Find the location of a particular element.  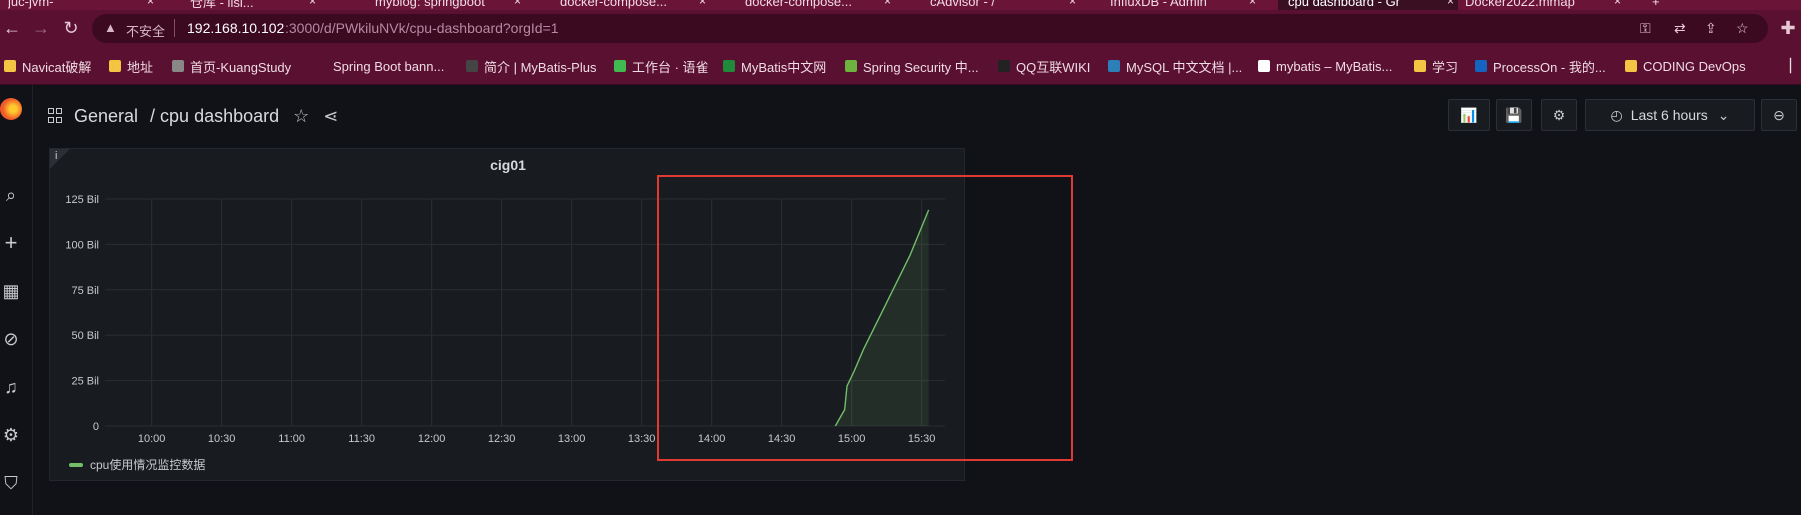

bookmark-item: CODING DevOps is located at coordinates (1685, 66).